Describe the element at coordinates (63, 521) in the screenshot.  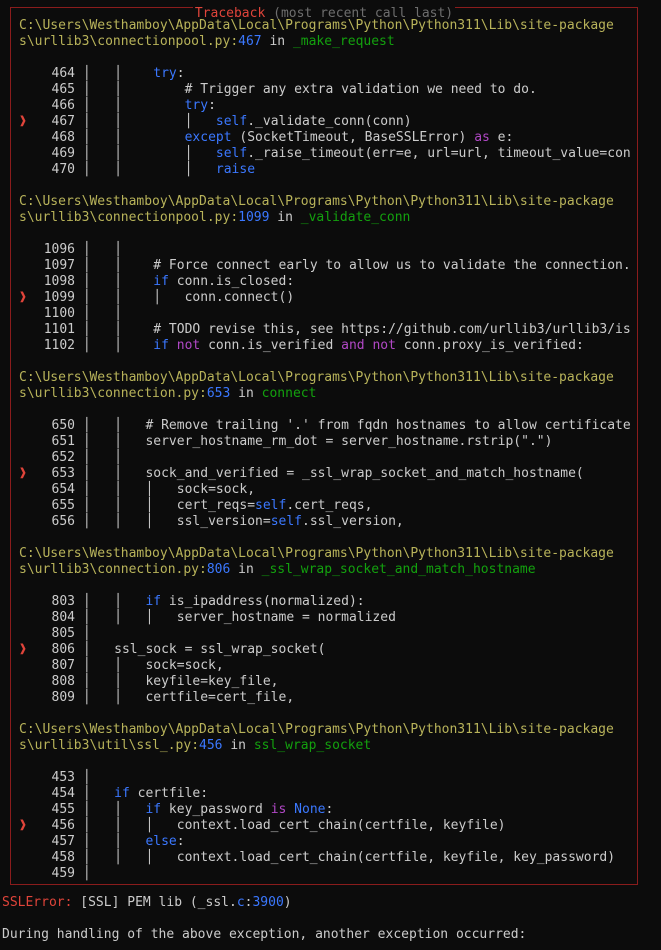
I see `line-number: 656` at that location.